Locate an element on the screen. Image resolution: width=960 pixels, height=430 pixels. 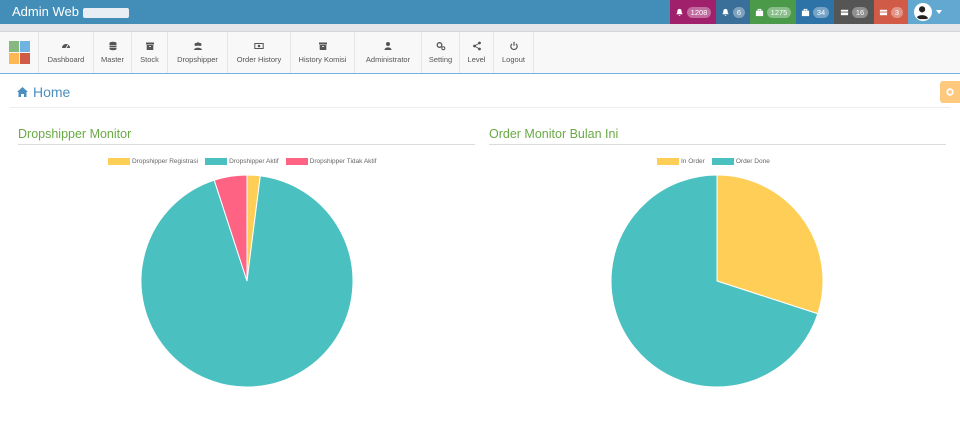
legend-label: Dropshipper Tidak Aktif is located at coordinates (343, 161).